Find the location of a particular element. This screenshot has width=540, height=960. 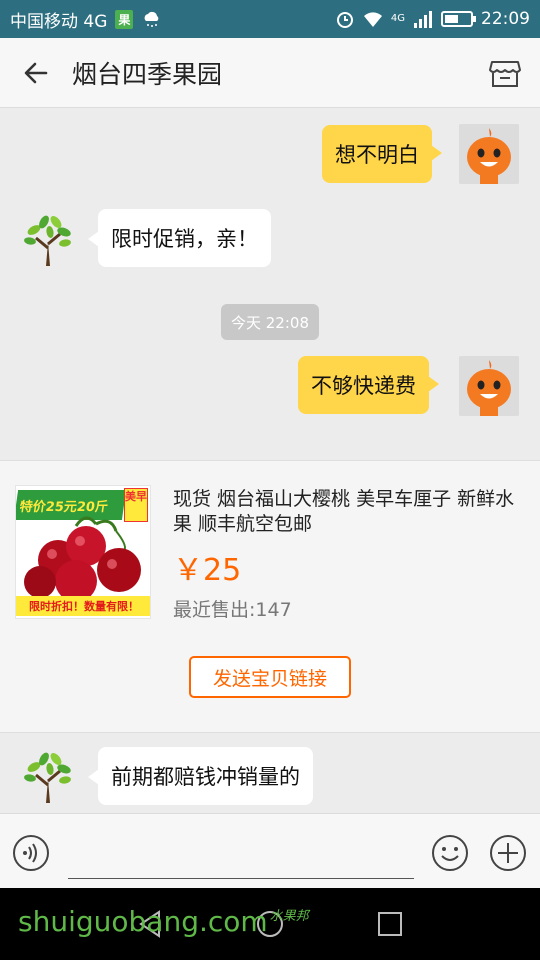

page-title: 烟台四季果园 is located at coordinates (147, 74).